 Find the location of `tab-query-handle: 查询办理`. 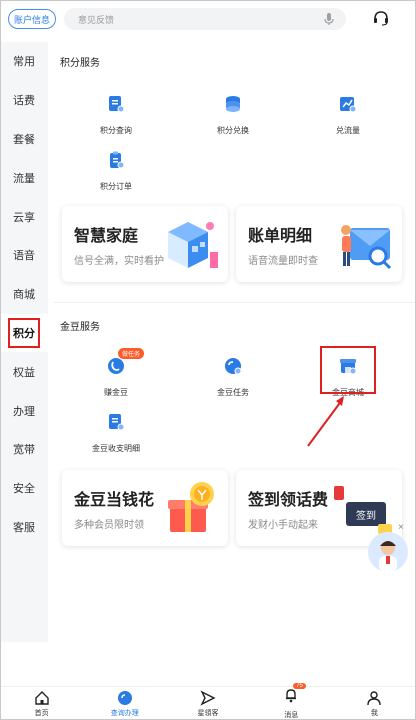

tab-query-handle: 查询办理 is located at coordinates (124, 703).